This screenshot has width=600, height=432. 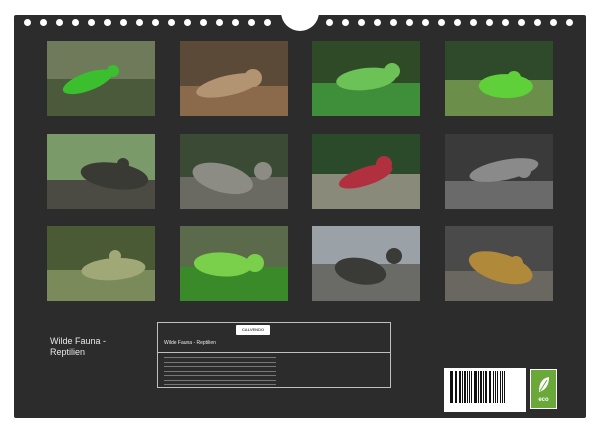 I want to click on info-description-lines, so click(x=220, y=371).